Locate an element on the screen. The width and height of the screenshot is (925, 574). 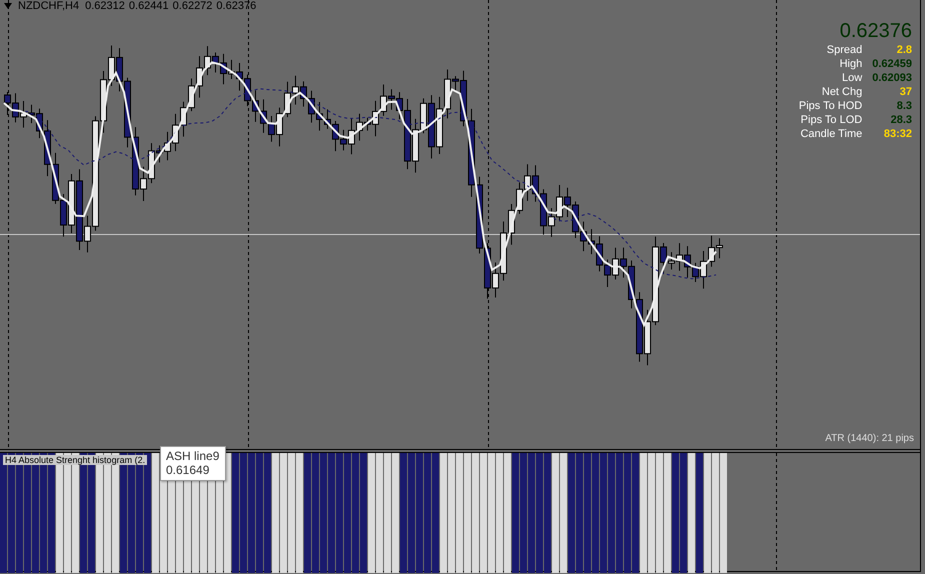
stat-label: Pips To HOD is located at coordinates (830, 106).